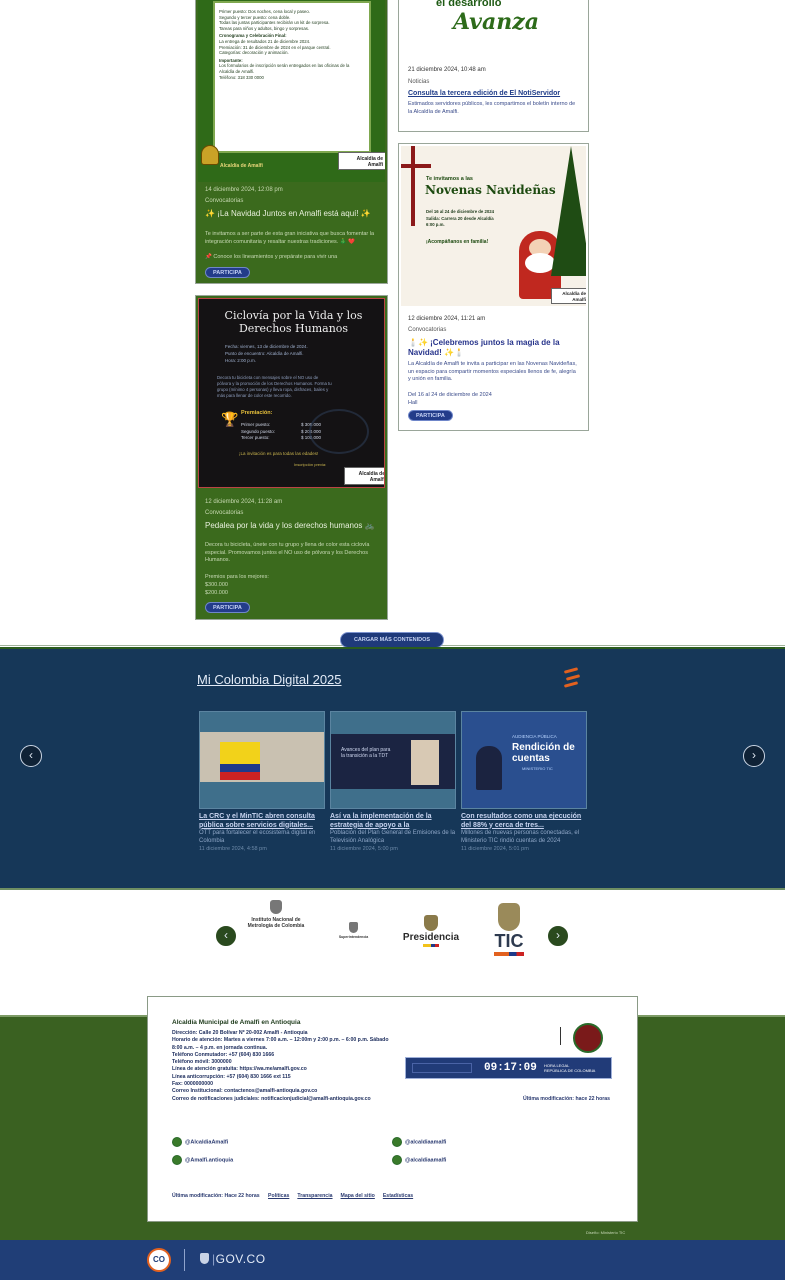 The width and height of the screenshot is (785, 1280). What do you see at coordinates (241, 360) in the screenshot?
I see `poster-item: Hora: 2:00 p.m.` at bounding box center [241, 360].